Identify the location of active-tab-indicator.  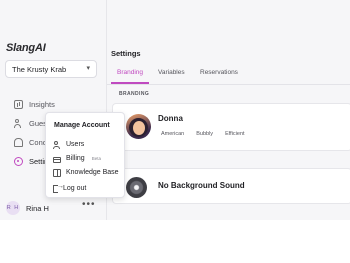
(130, 83).